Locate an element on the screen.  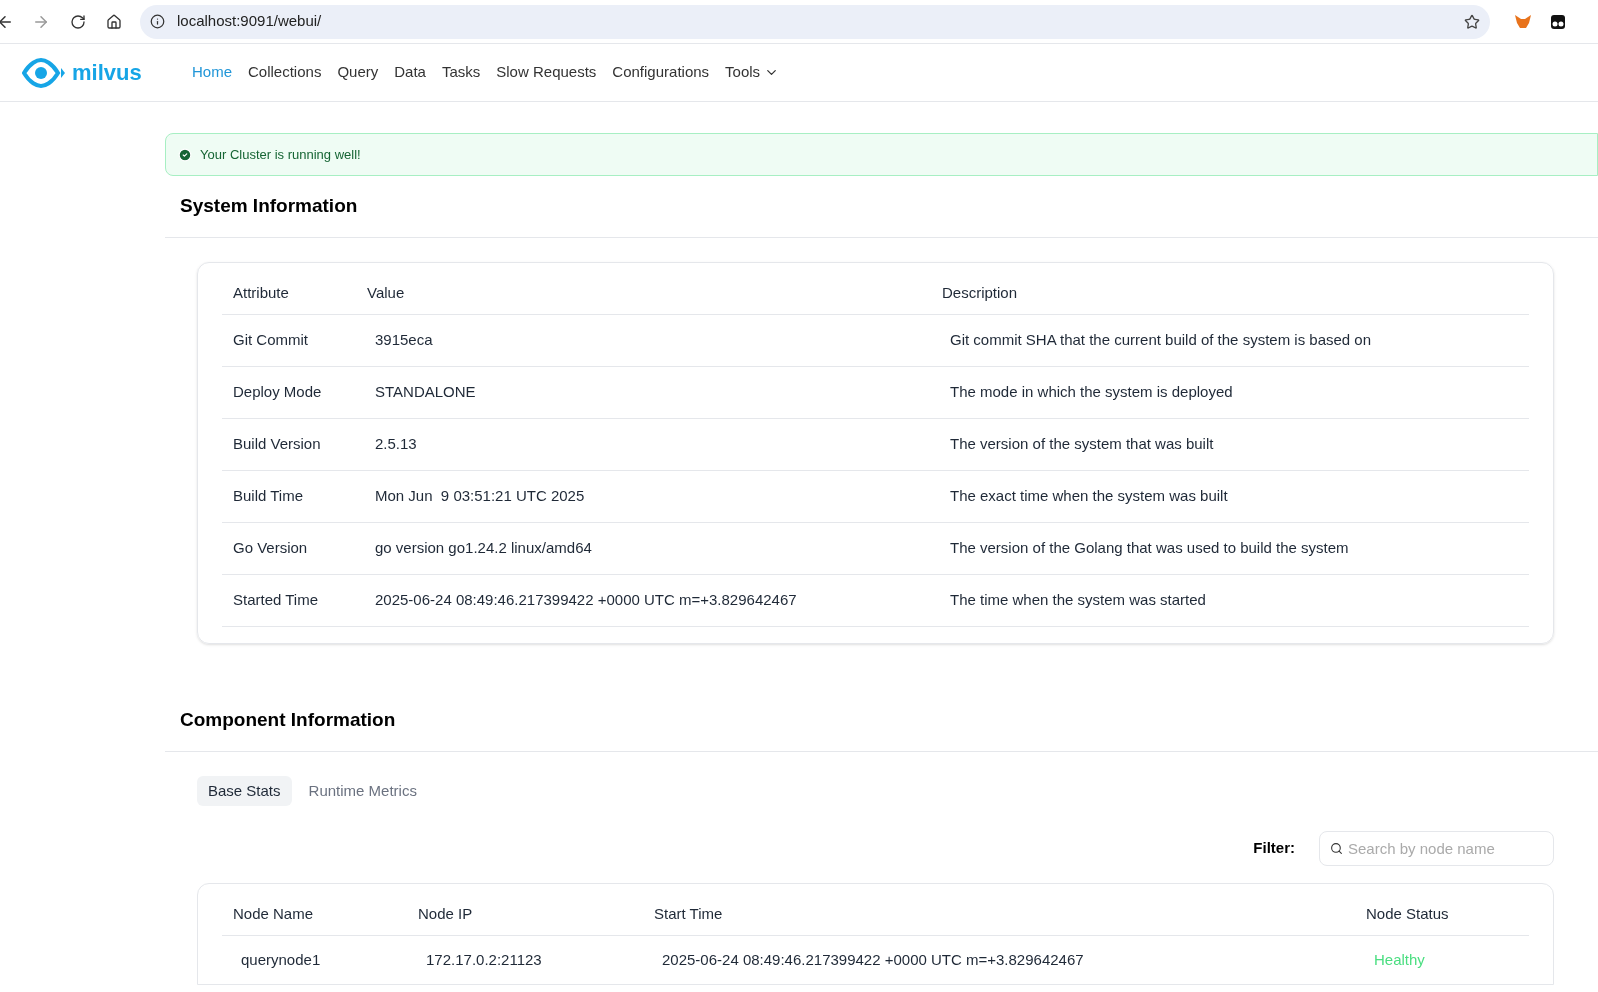
logo-text: milvus is located at coordinates (107, 73).